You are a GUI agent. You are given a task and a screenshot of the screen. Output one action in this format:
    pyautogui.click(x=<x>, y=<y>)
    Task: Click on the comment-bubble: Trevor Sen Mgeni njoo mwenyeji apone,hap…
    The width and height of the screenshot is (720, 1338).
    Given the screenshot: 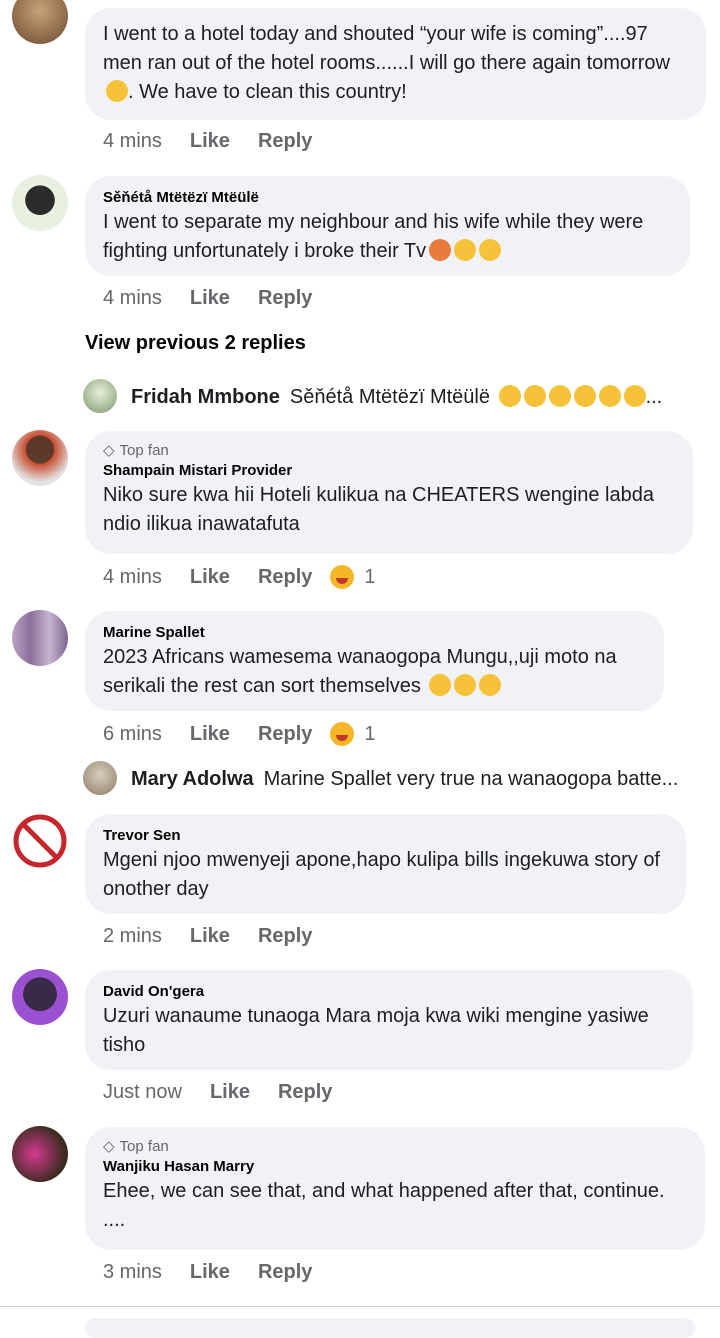 What is the action you would take?
    pyautogui.click(x=385, y=864)
    